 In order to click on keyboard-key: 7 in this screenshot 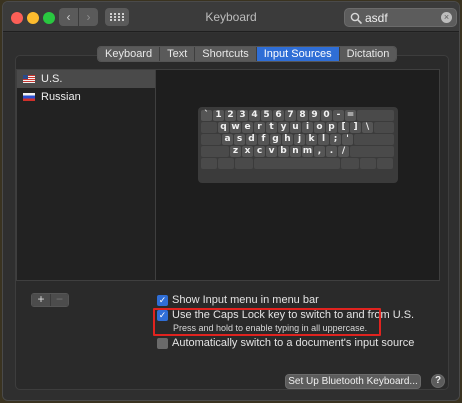, I will do `click(290, 115)`.